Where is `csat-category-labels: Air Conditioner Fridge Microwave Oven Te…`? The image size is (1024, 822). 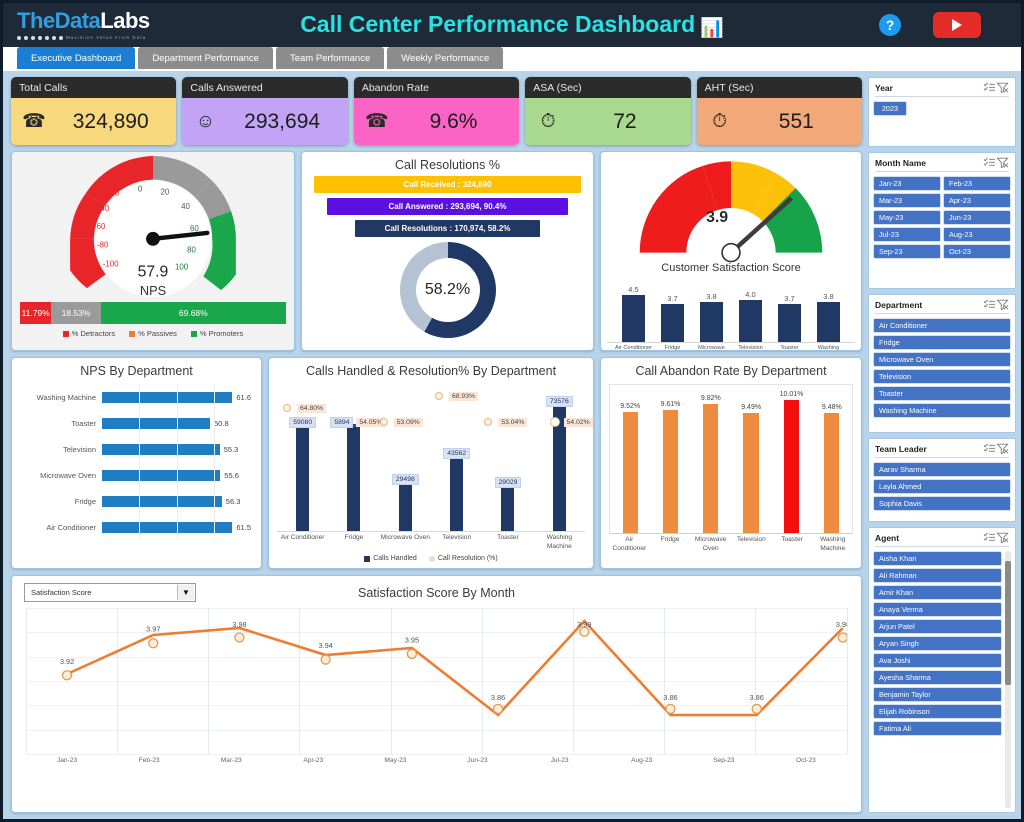 csat-category-labels: Air Conditioner Fridge Microwave Oven Te… is located at coordinates (731, 348).